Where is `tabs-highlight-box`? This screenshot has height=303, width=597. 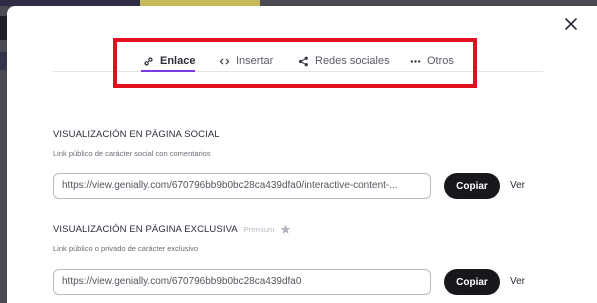 tabs-highlight-box is located at coordinates (295, 63).